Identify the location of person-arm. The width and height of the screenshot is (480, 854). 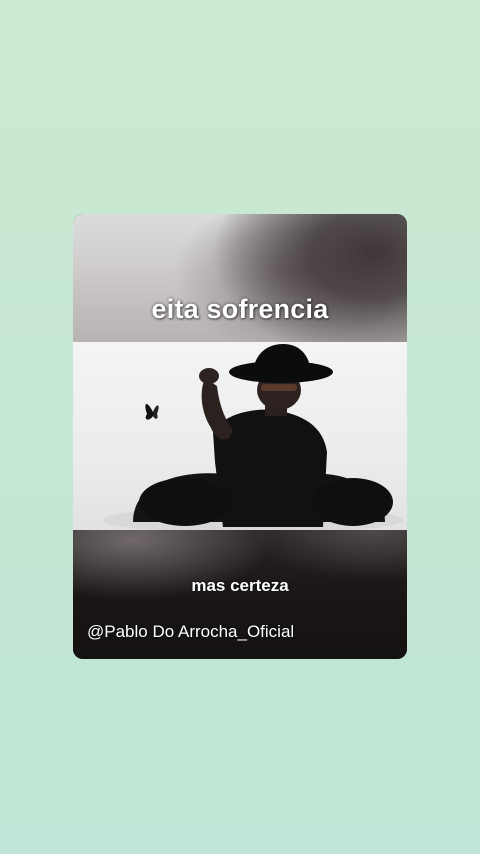
(217, 409).